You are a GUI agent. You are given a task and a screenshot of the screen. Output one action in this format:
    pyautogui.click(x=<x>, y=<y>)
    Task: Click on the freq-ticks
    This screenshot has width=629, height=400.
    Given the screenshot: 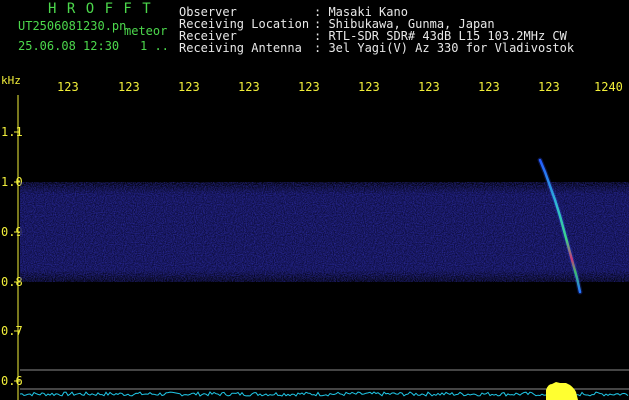 What is the action you would take?
    pyautogui.click(x=17, y=247)
    